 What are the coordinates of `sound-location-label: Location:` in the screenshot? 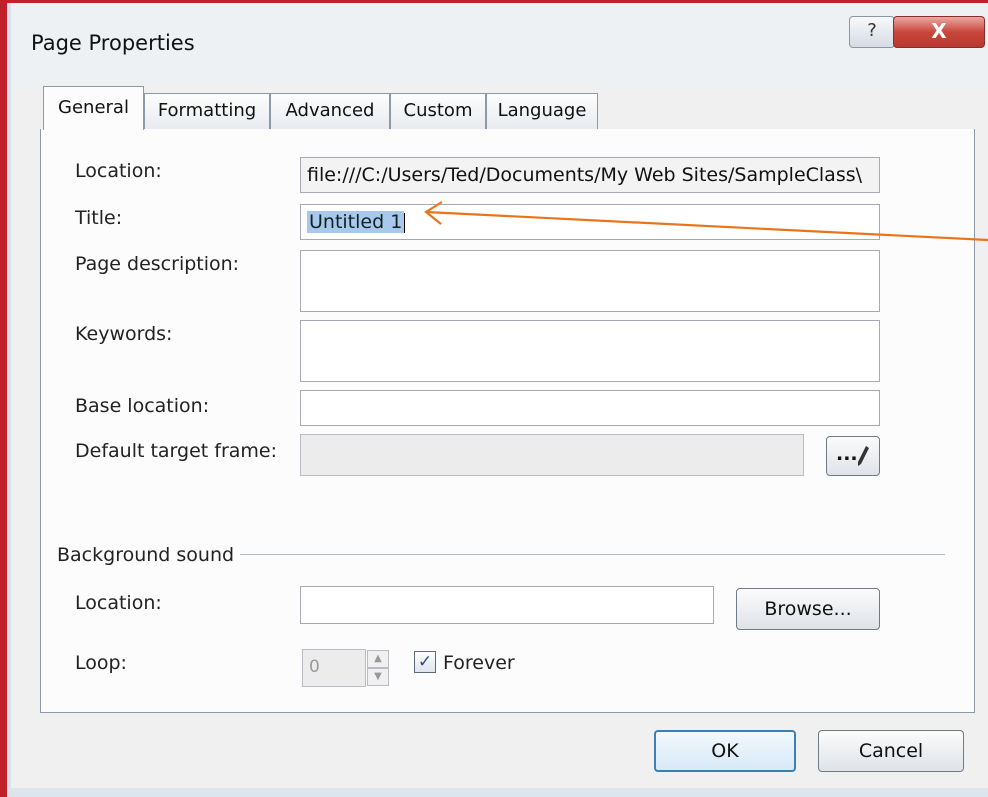 It's located at (118, 603).